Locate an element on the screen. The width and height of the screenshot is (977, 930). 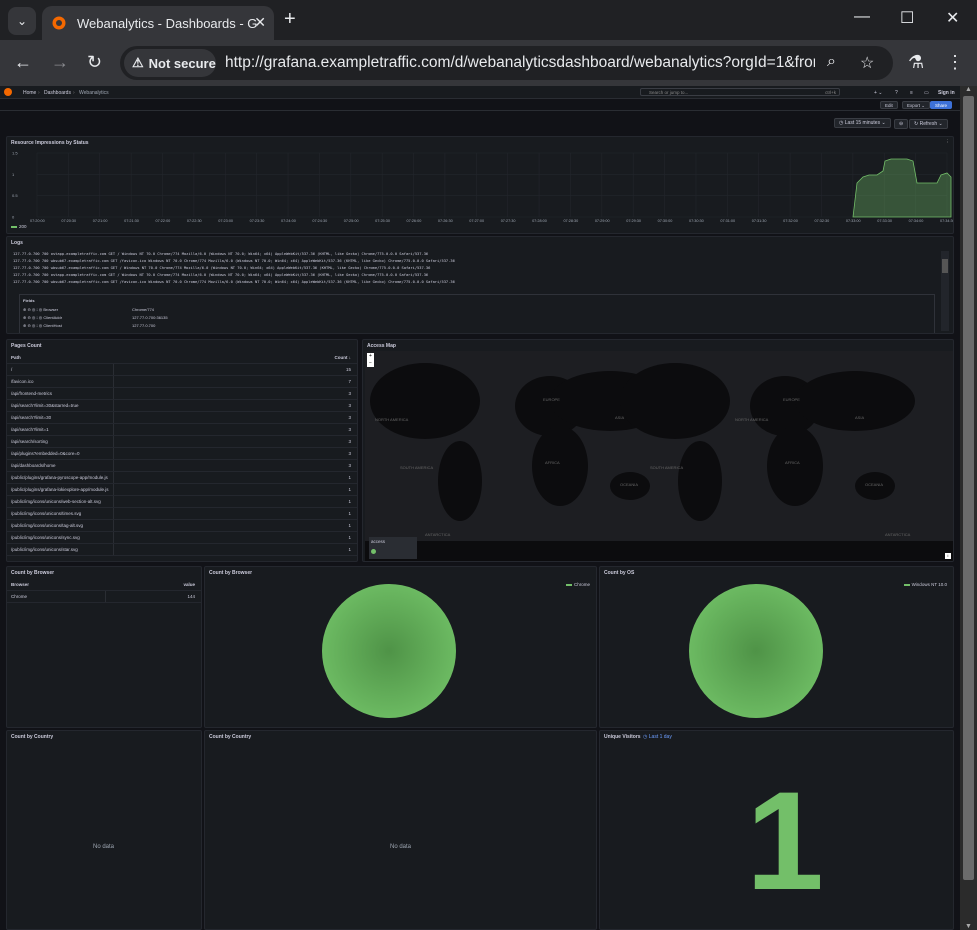
tab-search-chevron-icon: ⌄ is located at coordinates (22, 21).